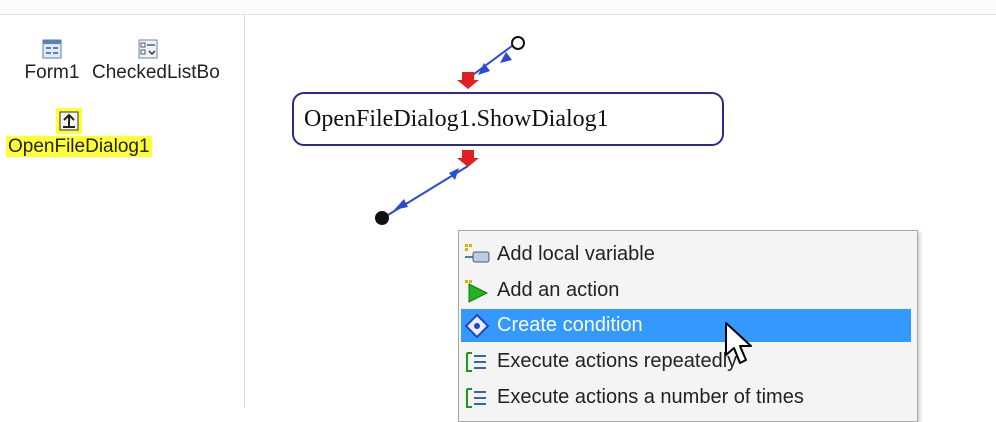 This screenshot has height=422, width=996. What do you see at coordinates (738, 343) in the screenshot?
I see `mouse-pointer-icon` at bounding box center [738, 343].